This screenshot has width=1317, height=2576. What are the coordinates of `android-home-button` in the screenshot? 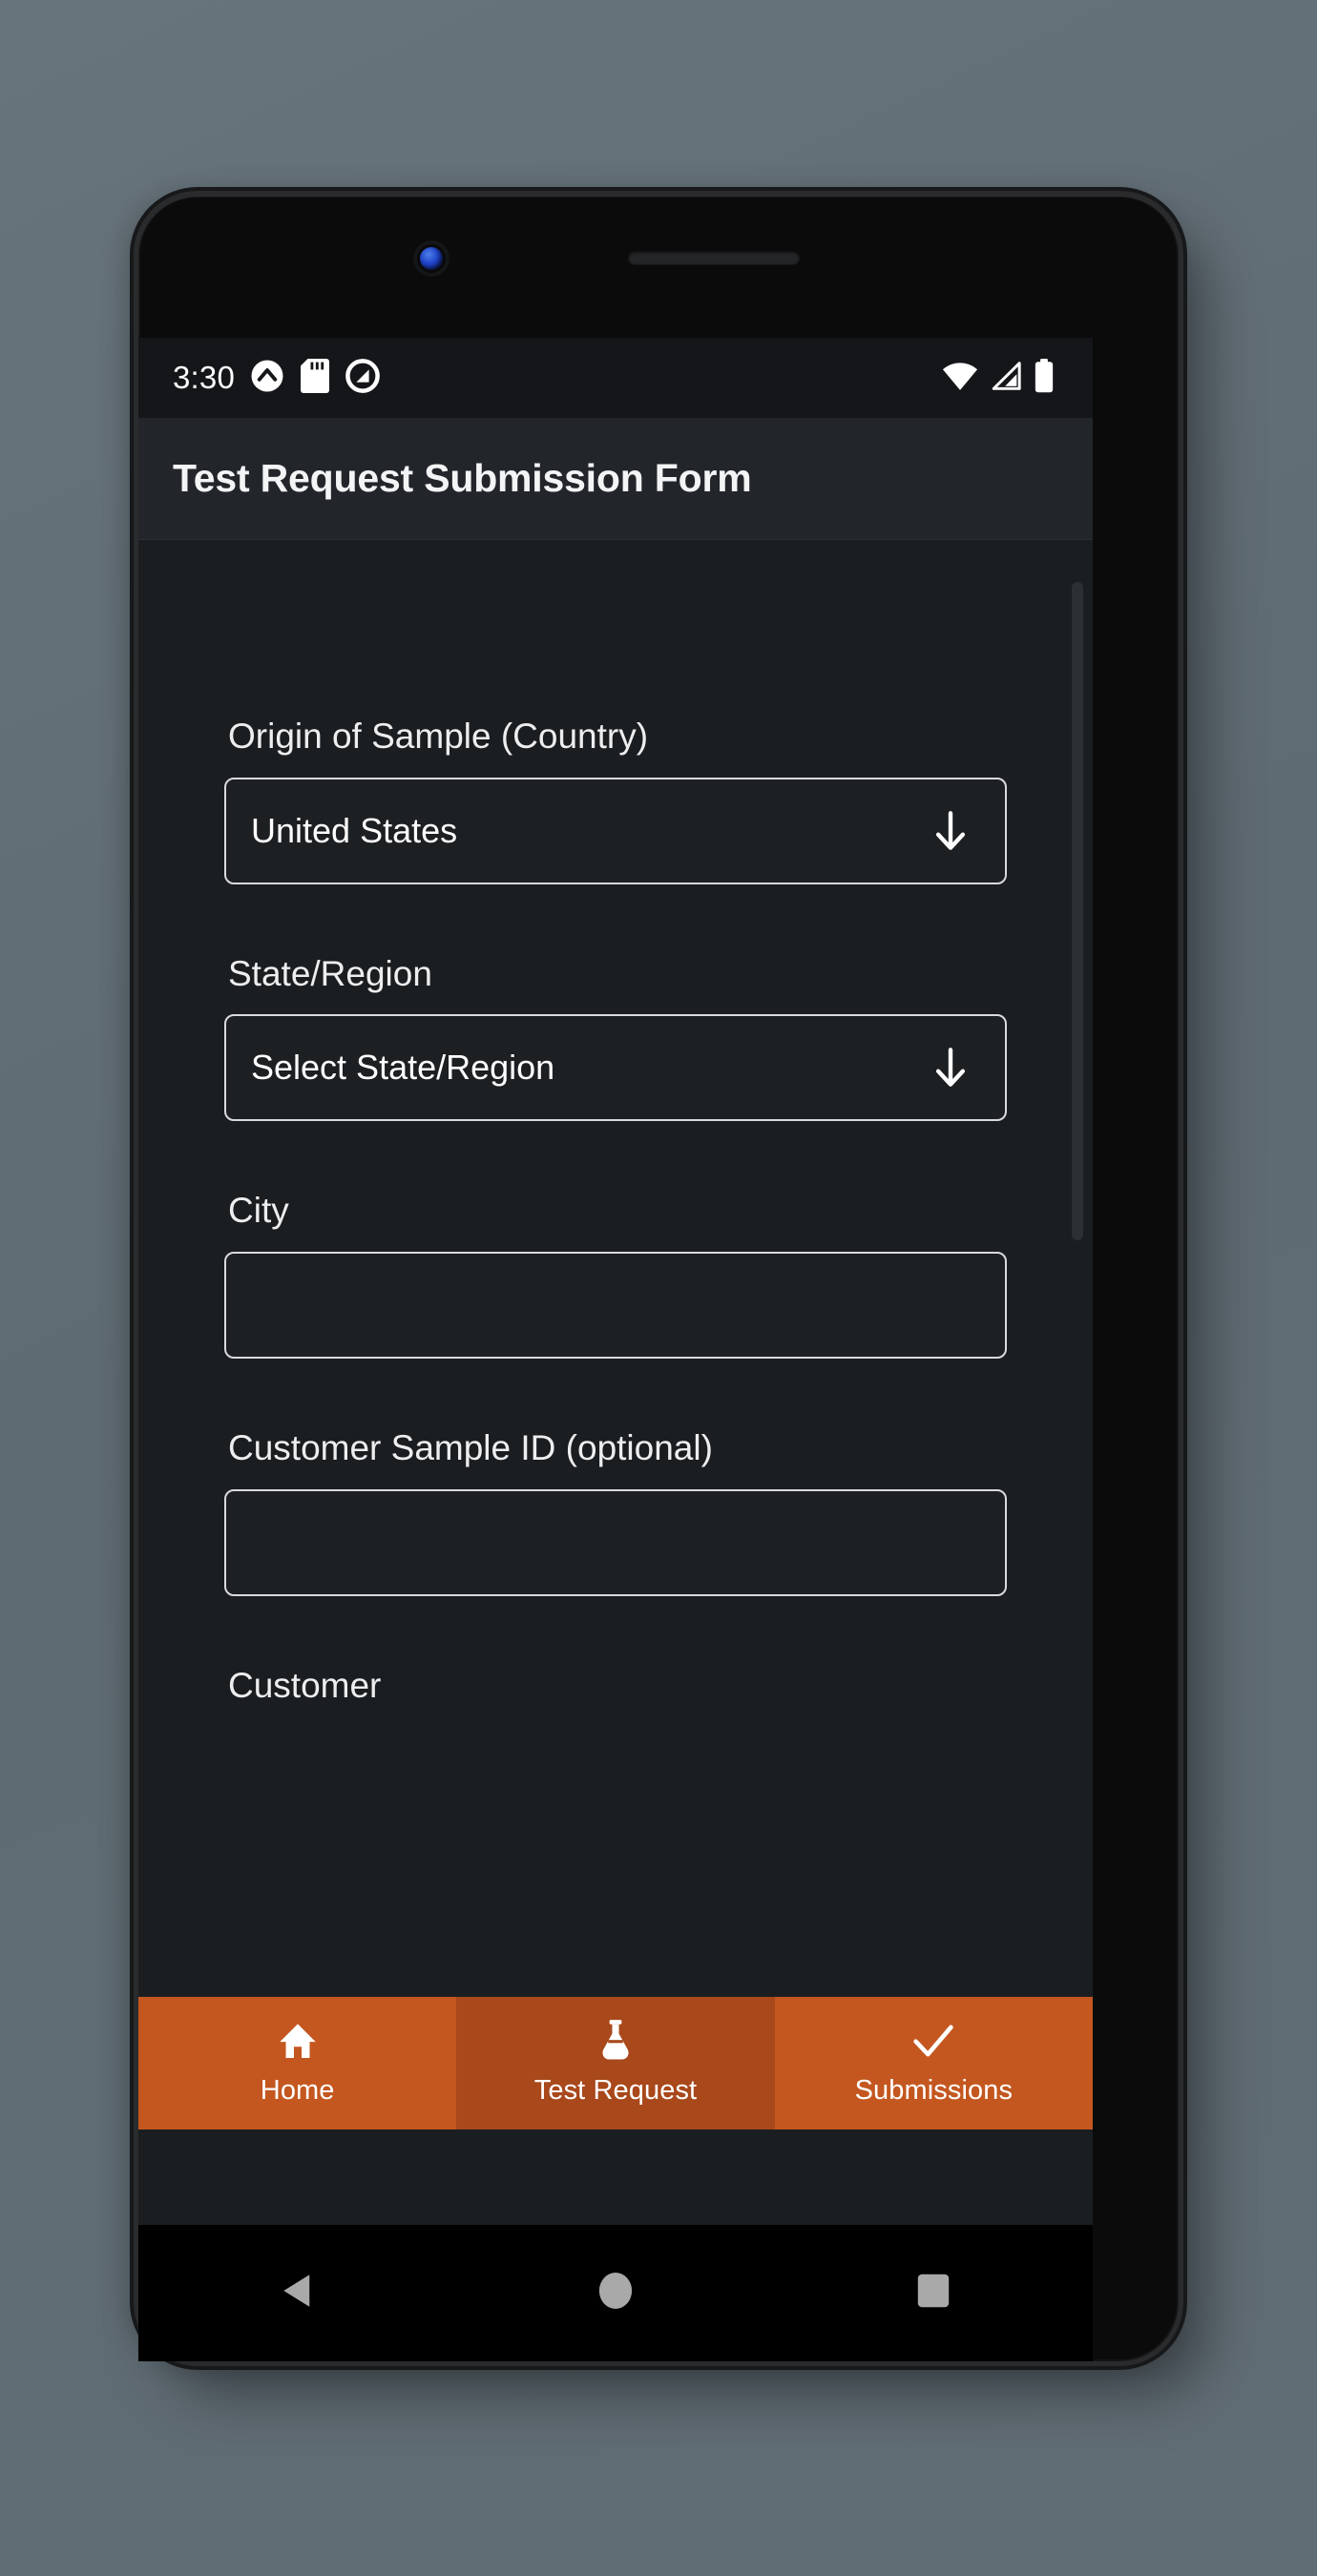 It's located at (615, 2293).